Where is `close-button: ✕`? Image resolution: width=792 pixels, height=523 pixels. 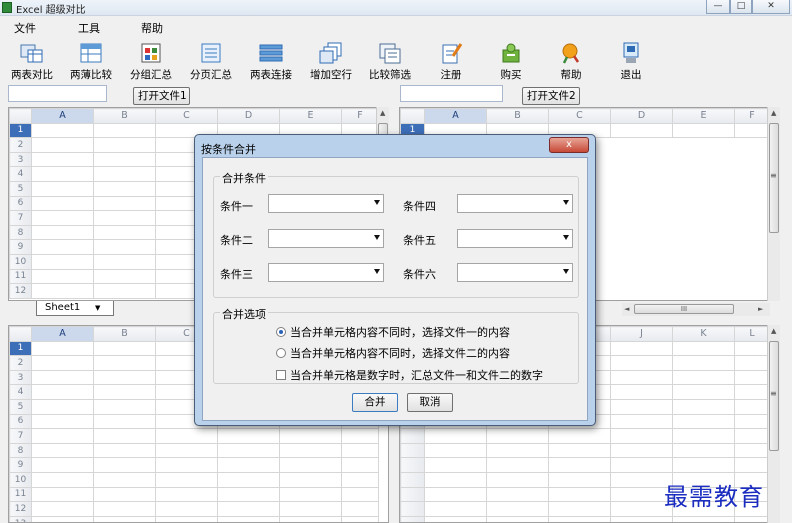 close-button: ✕ is located at coordinates (771, 7).